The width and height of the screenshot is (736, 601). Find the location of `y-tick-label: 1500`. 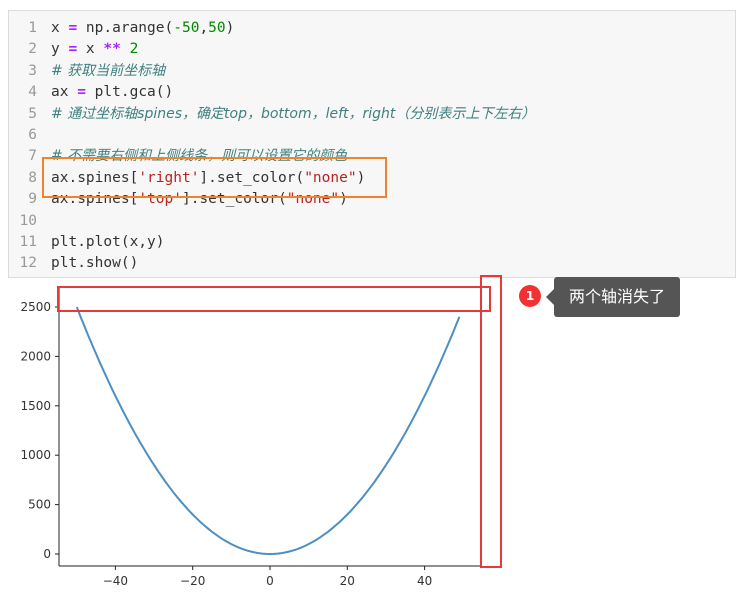

y-tick-label: 1500 is located at coordinates (35, 406).